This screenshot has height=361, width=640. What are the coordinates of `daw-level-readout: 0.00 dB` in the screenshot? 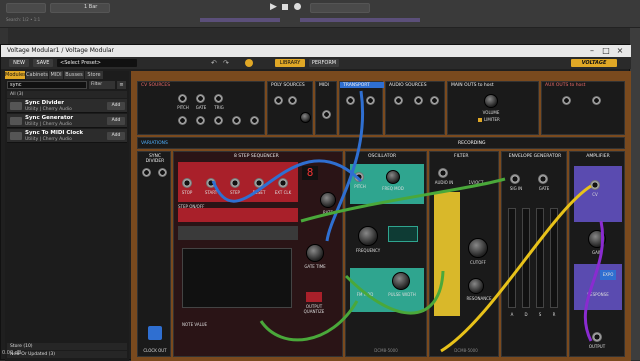 It's located at (12, 353).